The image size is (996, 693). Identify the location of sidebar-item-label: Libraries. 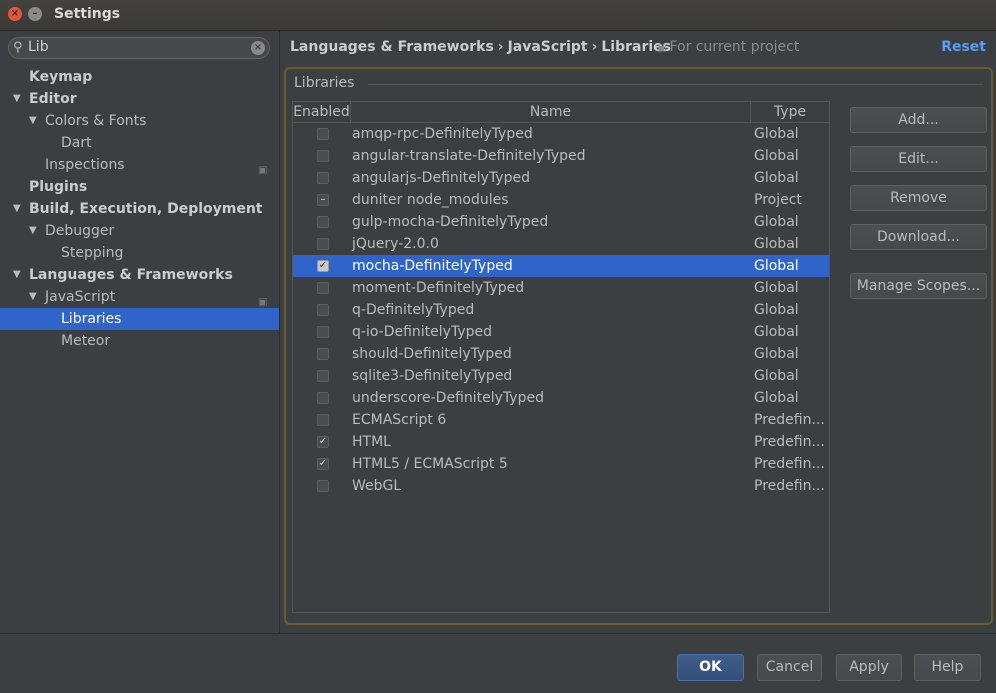
(91, 319).